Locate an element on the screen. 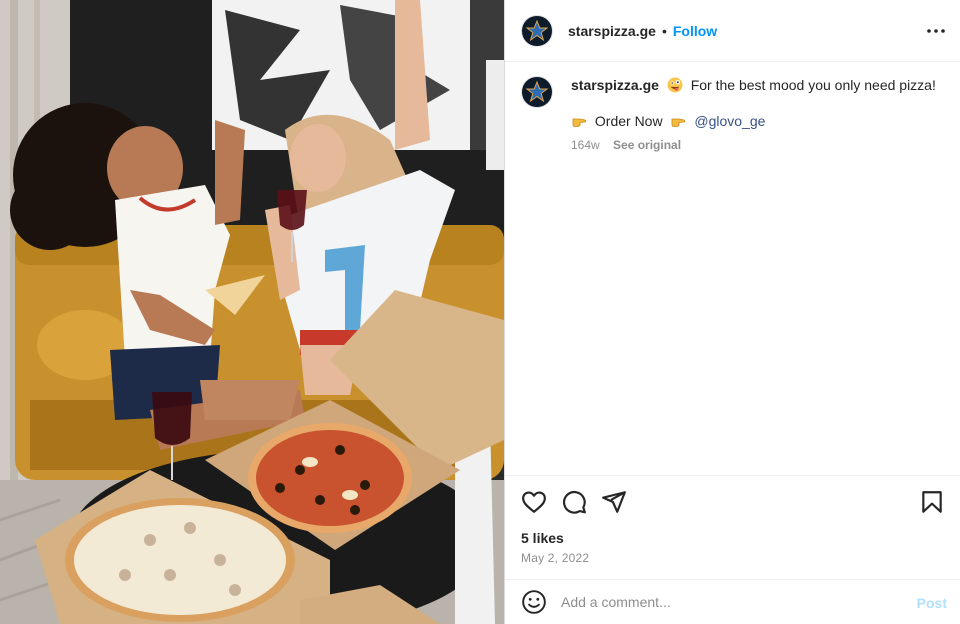 Image resolution: width=960 pixels, height=624 pixels. bookmark-icon is located at coordinates (932, 502).